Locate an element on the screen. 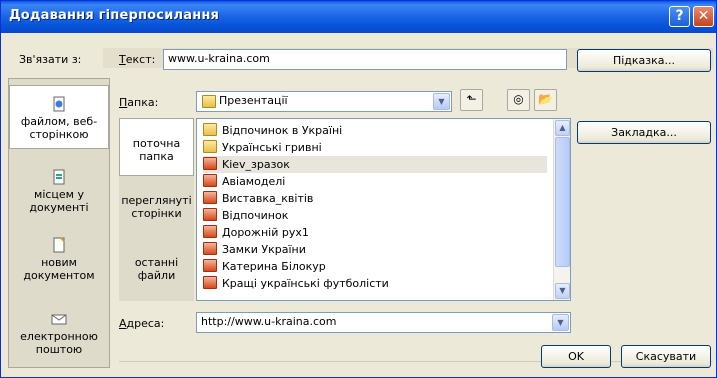 Image resolution: width=717 pixels, height=378 pixels. file-name: Виставка_квітів is located at coordinates (268, 198).